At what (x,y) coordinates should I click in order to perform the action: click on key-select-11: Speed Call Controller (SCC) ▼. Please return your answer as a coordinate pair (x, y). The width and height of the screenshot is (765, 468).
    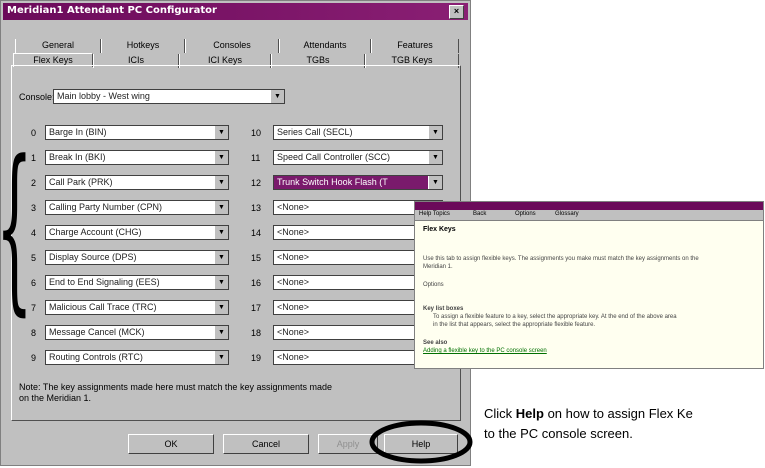
    Looking at the image, I should click on (358, 157).